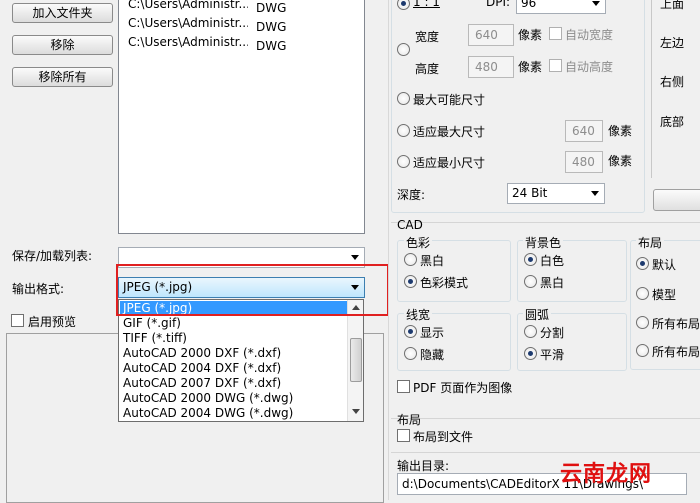  I want to click on arc-smooth-radio, so click(530, 353).